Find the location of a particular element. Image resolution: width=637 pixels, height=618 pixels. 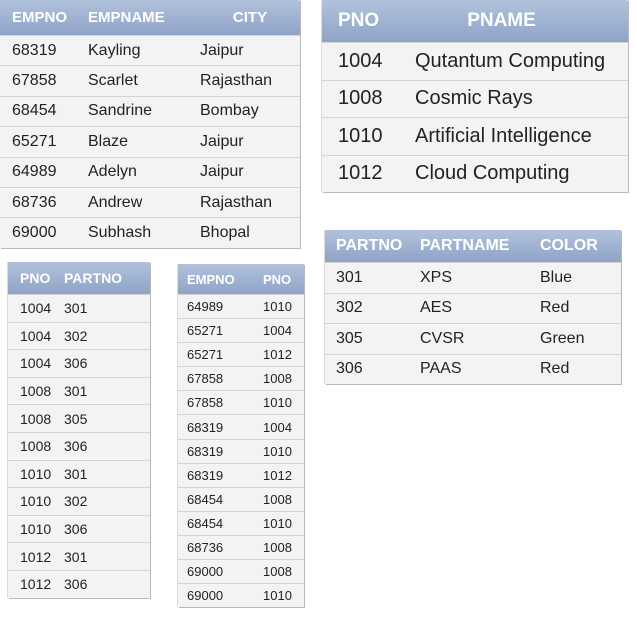

header-row: PARTNO PARTNAME COLOR is located at coordinates (473, 246).